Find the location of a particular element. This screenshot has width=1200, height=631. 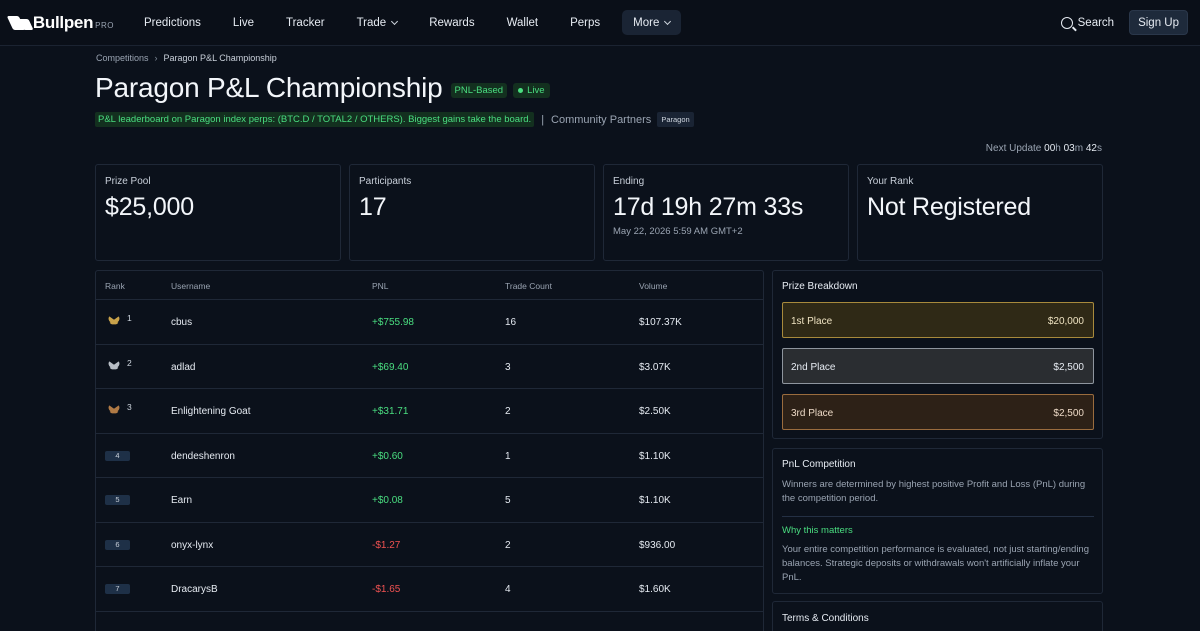

community-partners-label: Community Partners is located at coordinates (601, 119).